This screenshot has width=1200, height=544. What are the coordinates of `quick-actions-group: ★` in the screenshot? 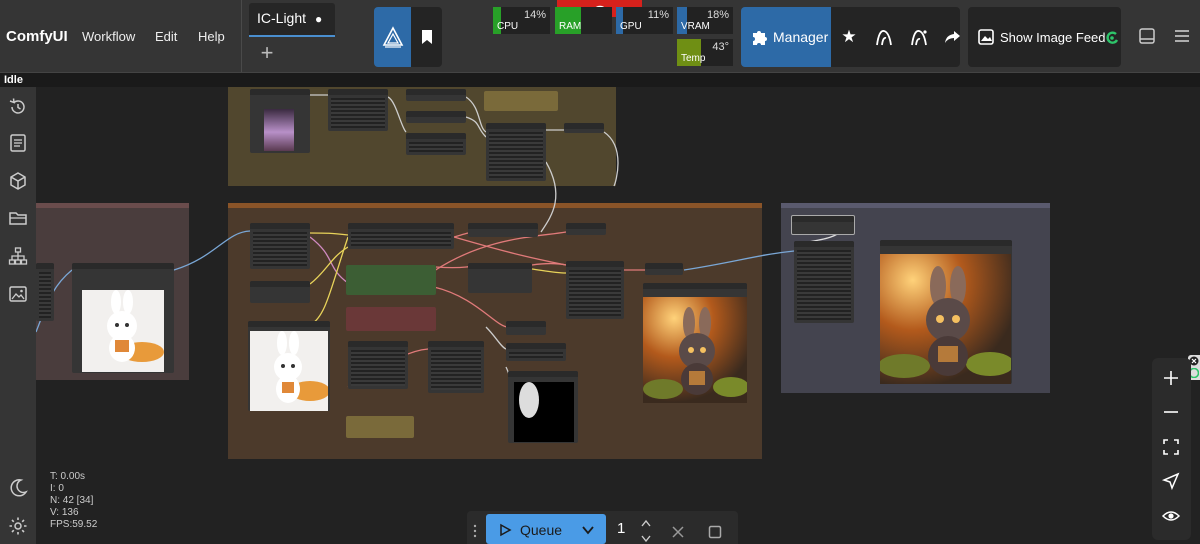 It's located at (895, 37).